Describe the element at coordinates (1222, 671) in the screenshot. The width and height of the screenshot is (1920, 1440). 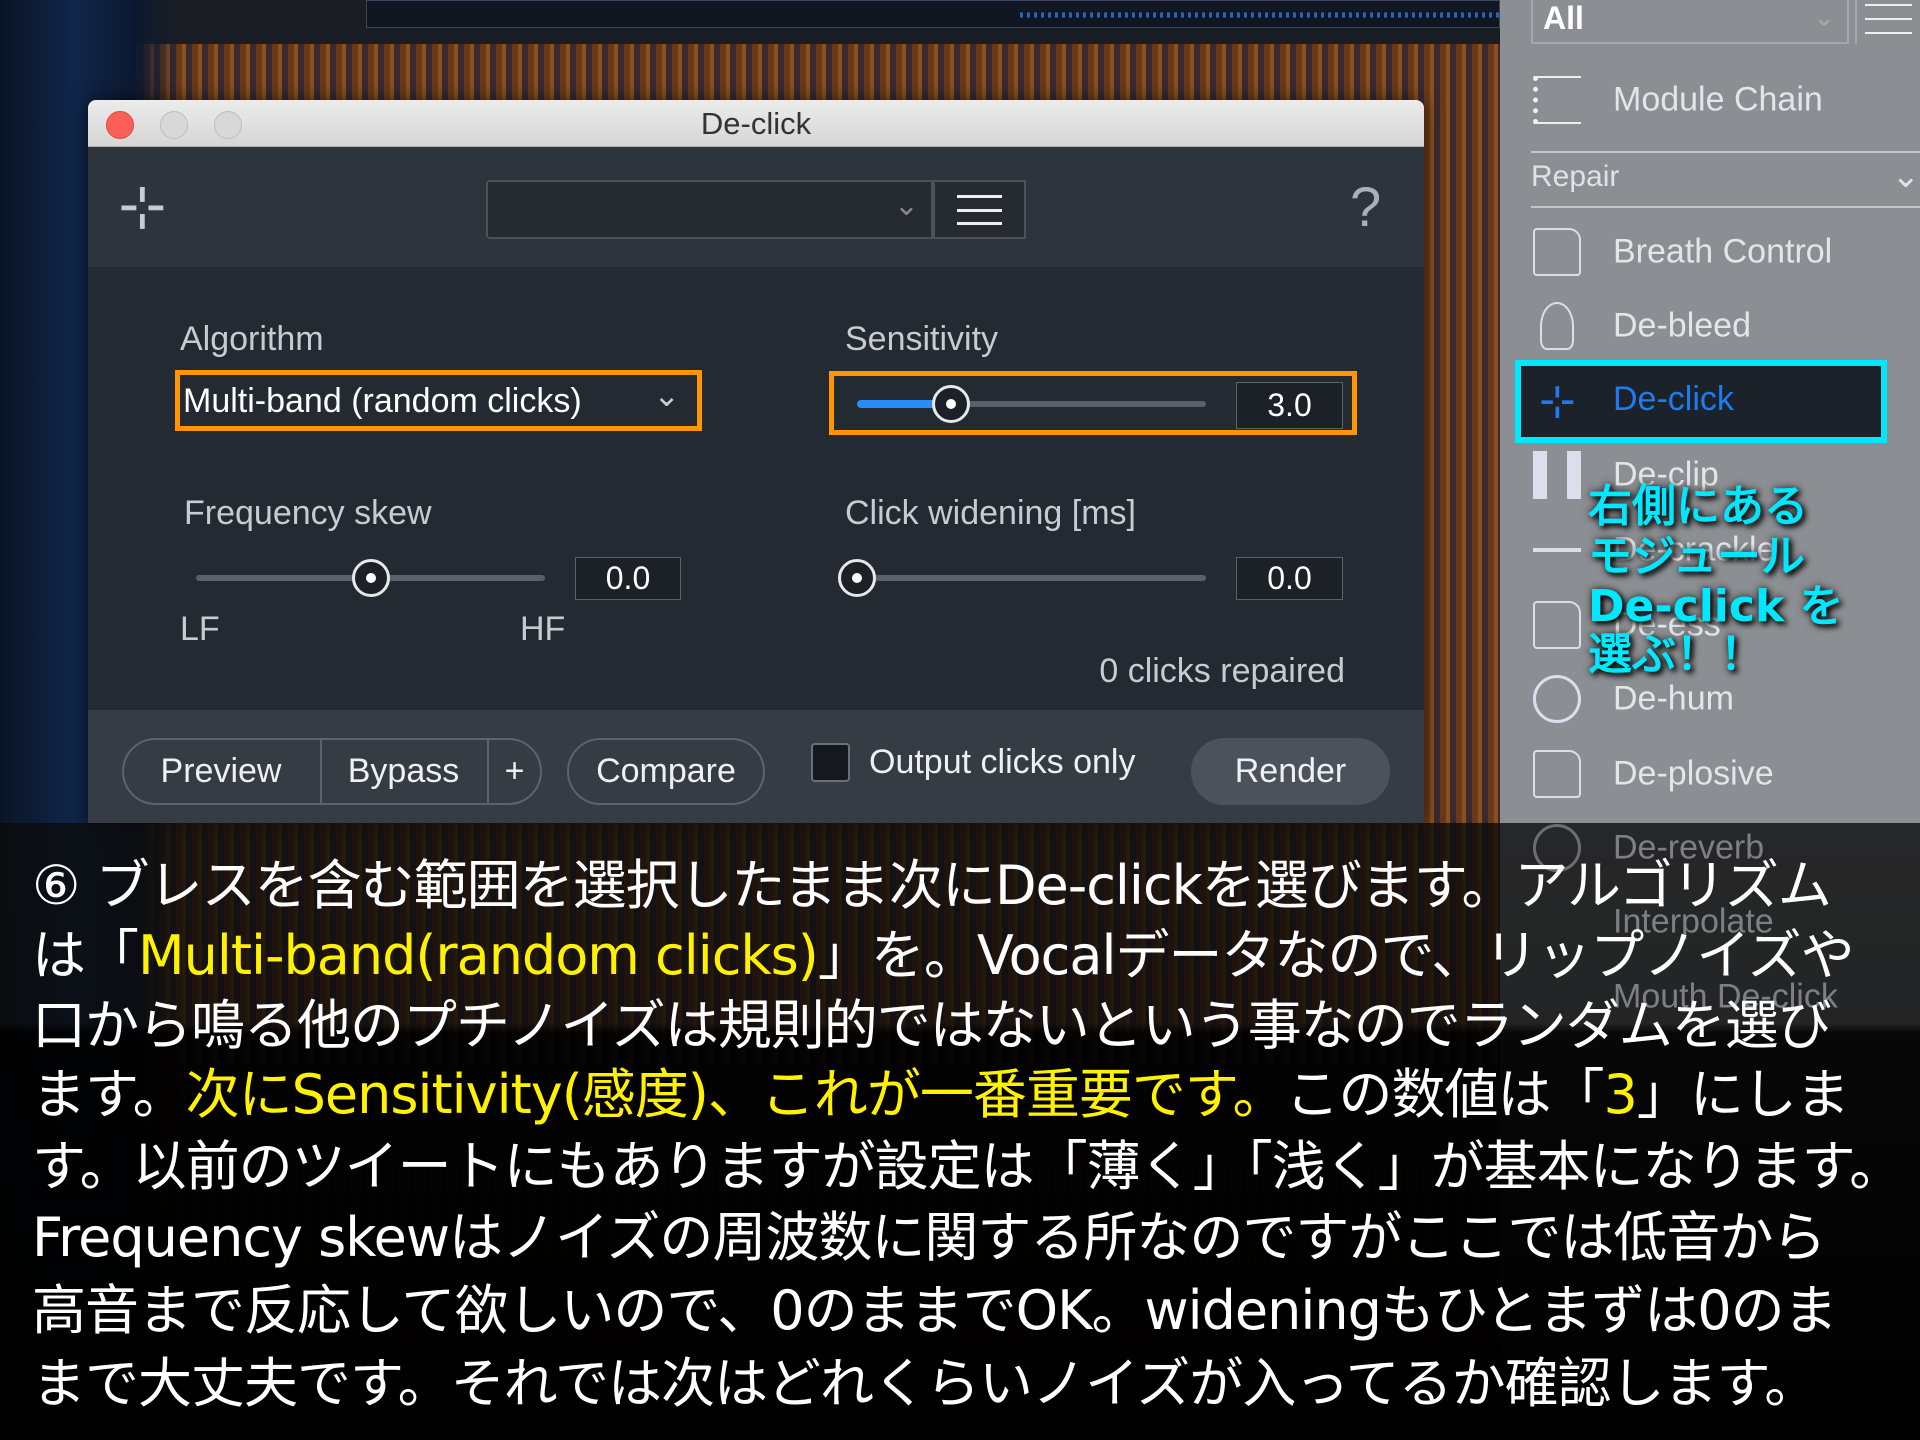
I see `clicks-repaired-status: 0 clicks repaired` at that location.